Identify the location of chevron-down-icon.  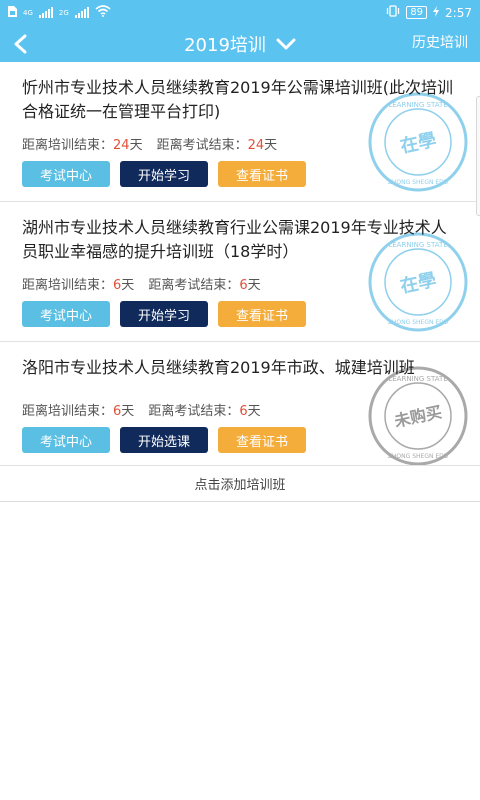
(286, 44).